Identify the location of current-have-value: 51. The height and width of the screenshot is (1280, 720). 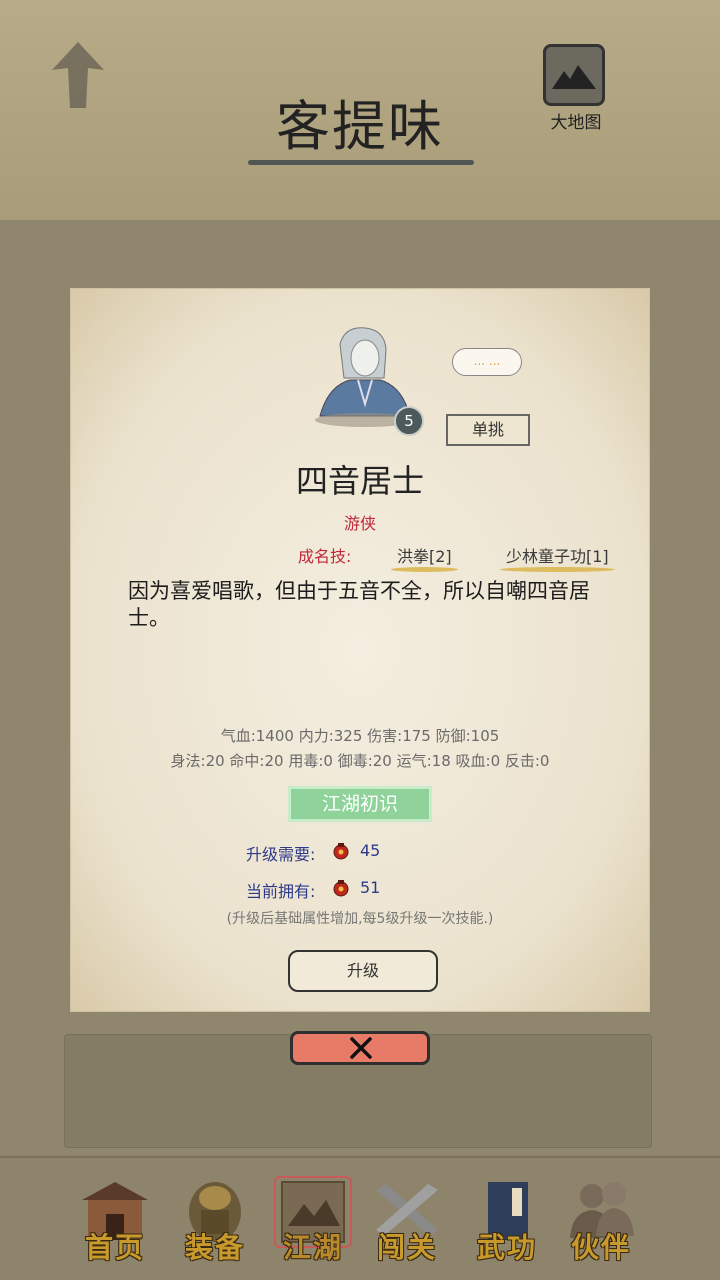
(370, 887).